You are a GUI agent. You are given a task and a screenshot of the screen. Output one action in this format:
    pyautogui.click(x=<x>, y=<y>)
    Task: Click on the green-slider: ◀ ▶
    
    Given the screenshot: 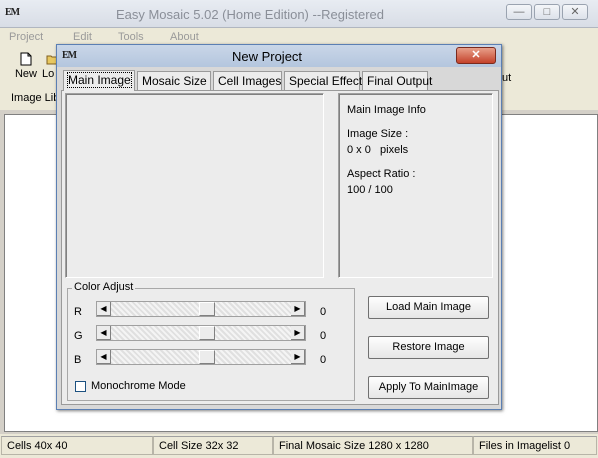 What is the action you would take?
    pyautogui.click(x=201, y=333)
    